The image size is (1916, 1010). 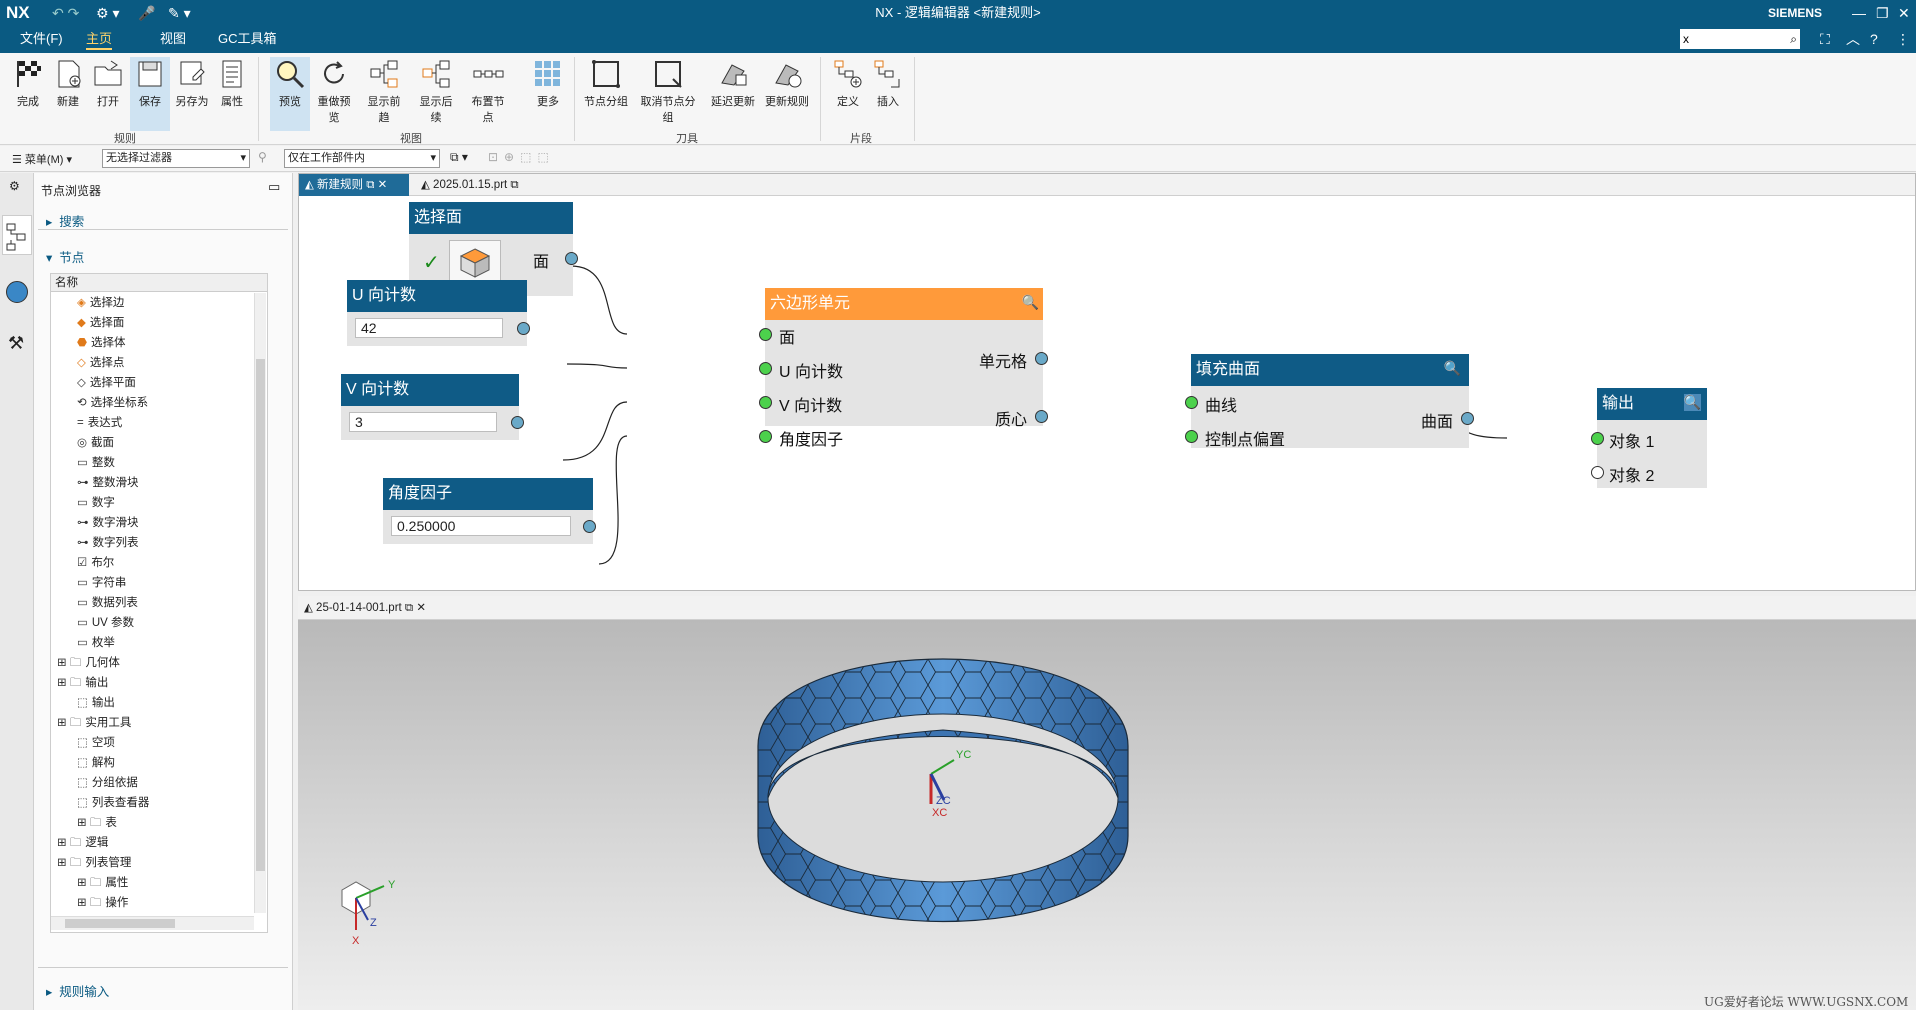 What do you see at coordinates (1825, 39) in the screenshot?
I see `fullscreen-icon: ⛶` at bounding box center [1825, 39].